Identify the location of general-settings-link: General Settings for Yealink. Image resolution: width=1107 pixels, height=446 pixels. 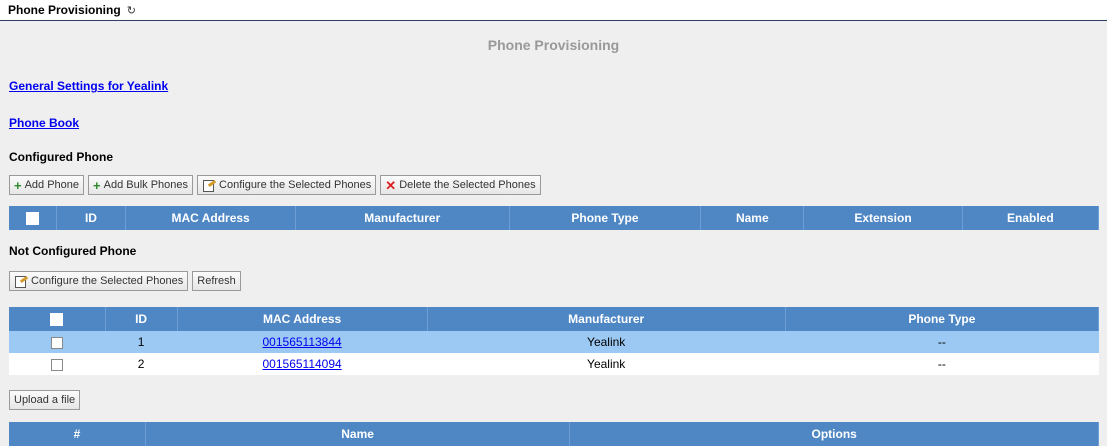
(88, 86).